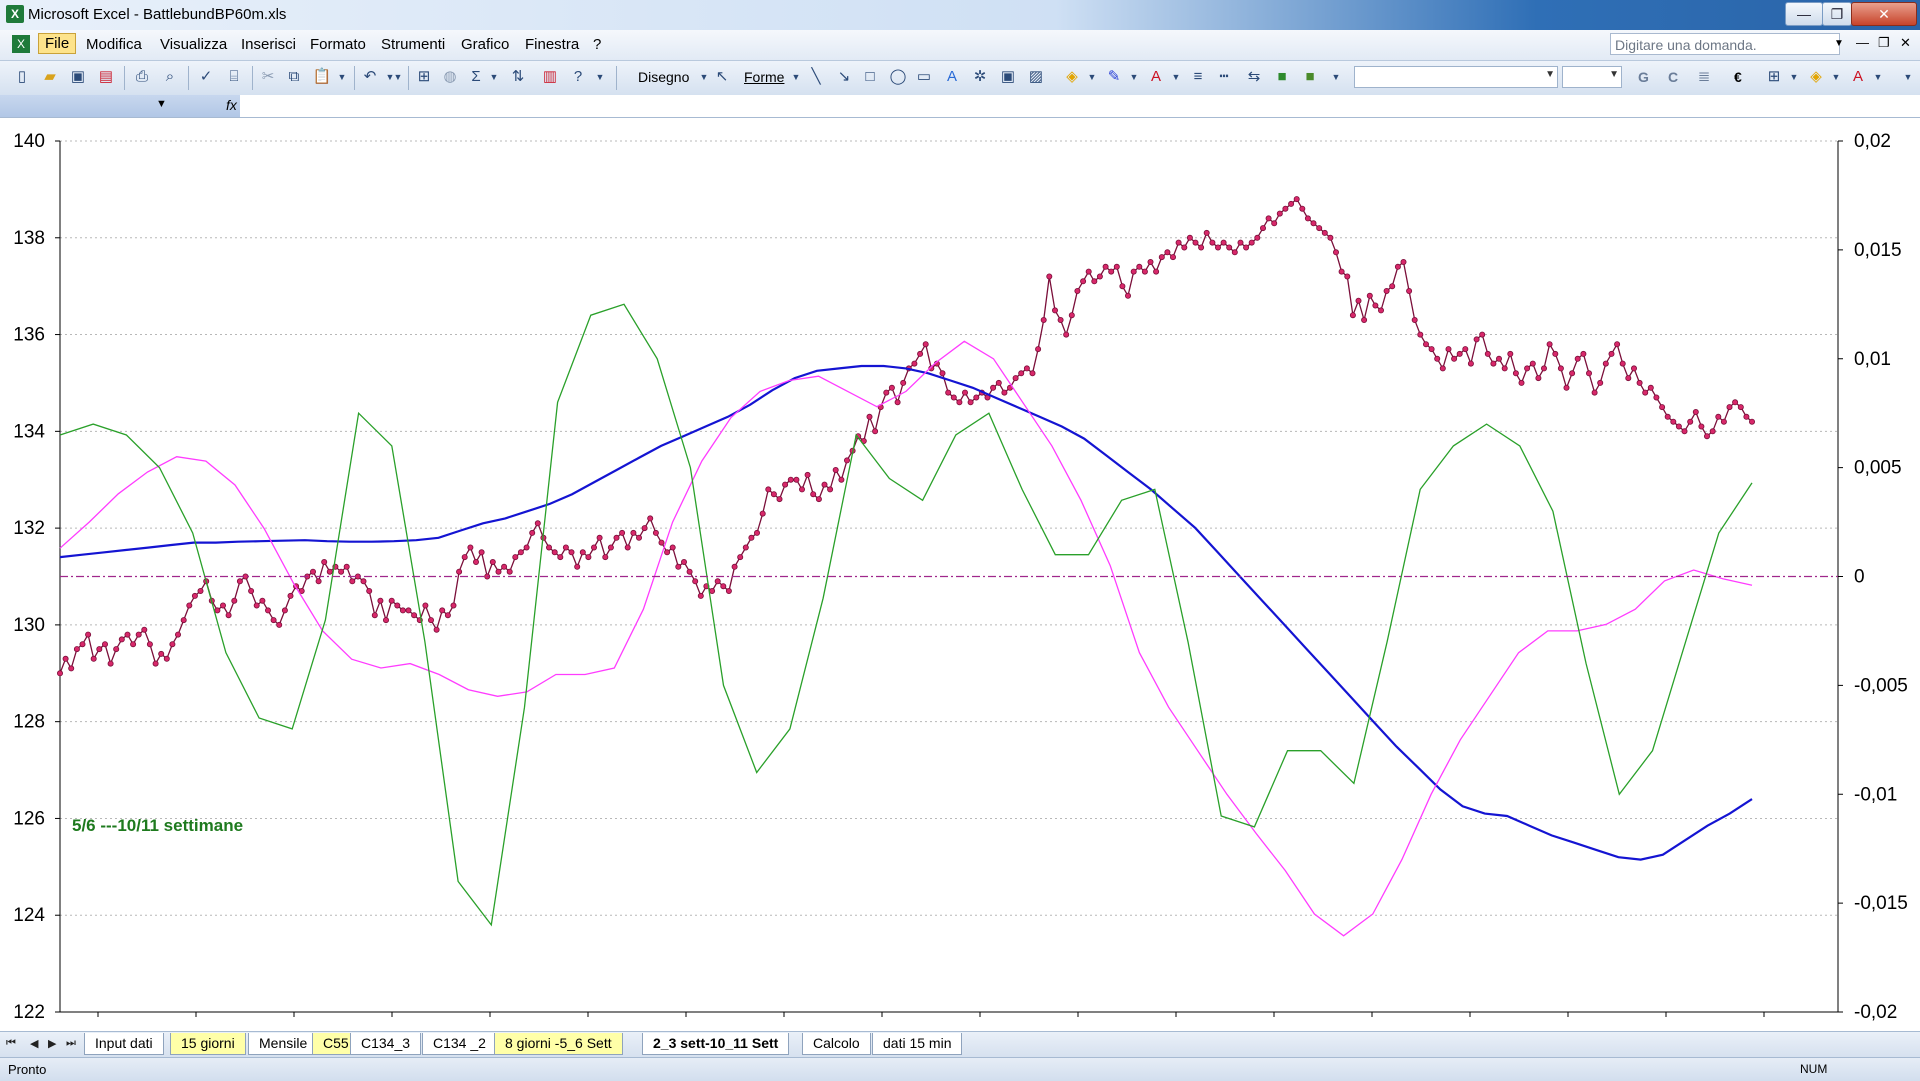 The image size is (1920, 1081). Describe the element at coordinates (1839, 43) in the screenshot. I see `help-dropdown-arrow-icon: ▼` at that location.